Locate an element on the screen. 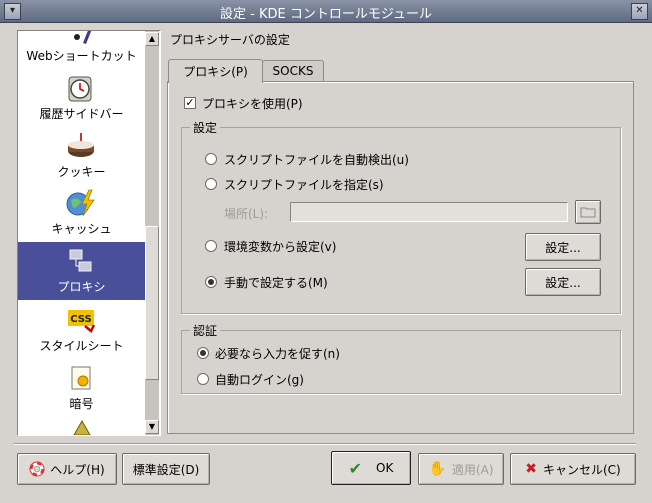  folder-icon is located at coordinates (588, 212).